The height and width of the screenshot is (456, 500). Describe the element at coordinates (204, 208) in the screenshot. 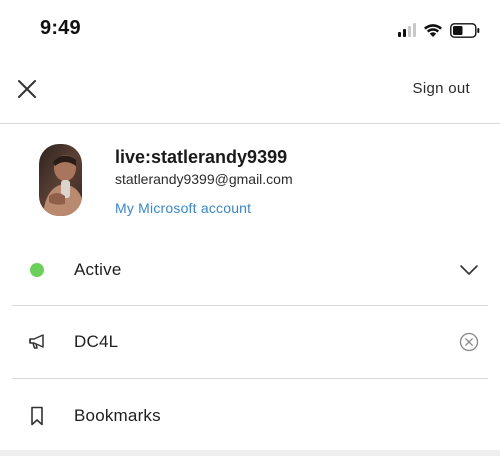

I see `my-microsoft-account-link: My Microsoft account` at that location.